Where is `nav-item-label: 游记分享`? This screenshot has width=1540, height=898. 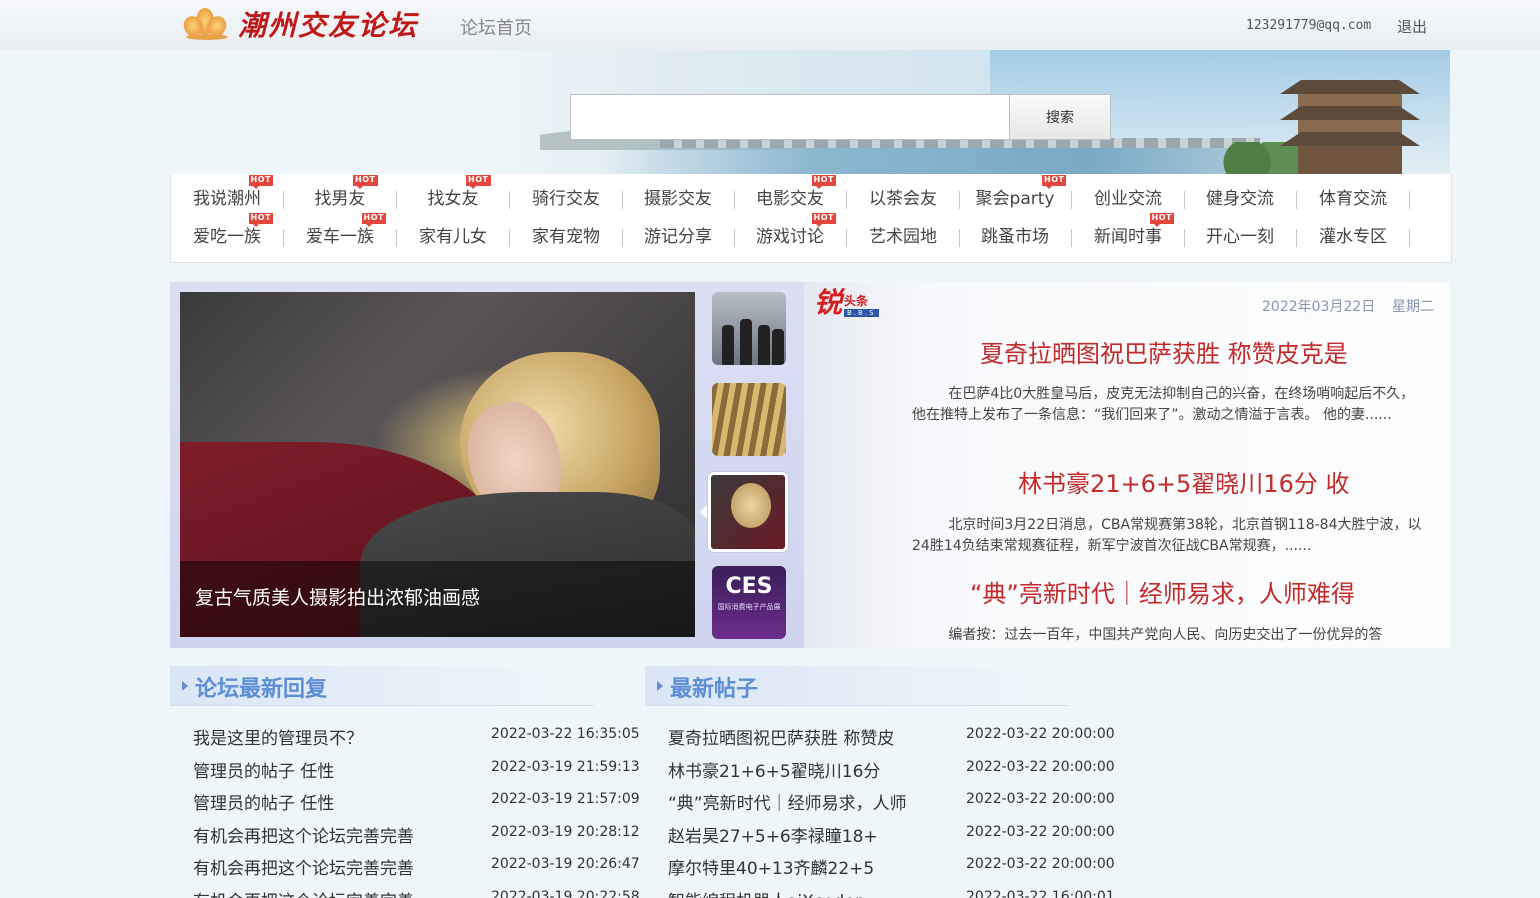
nav-item-label: 游记分享 is located at coordinates (678, 237).